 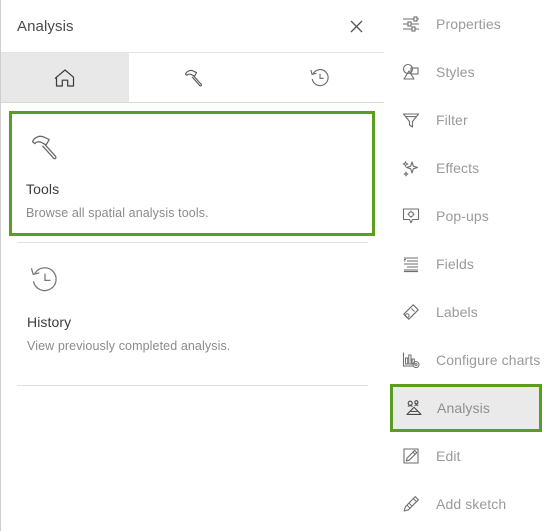 I want to click on card-description: Browse all spatial analysis tools., so click(x=117, y=213).